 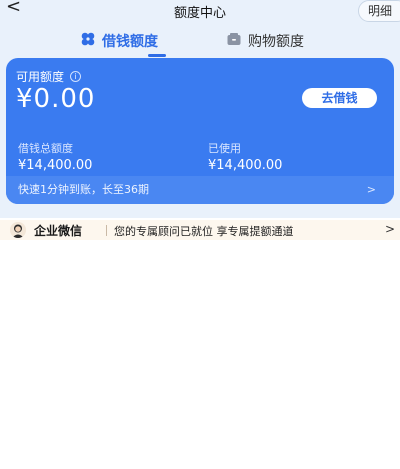 I want to click on available-amount: ¥0.00, so click(x=56, y=99).